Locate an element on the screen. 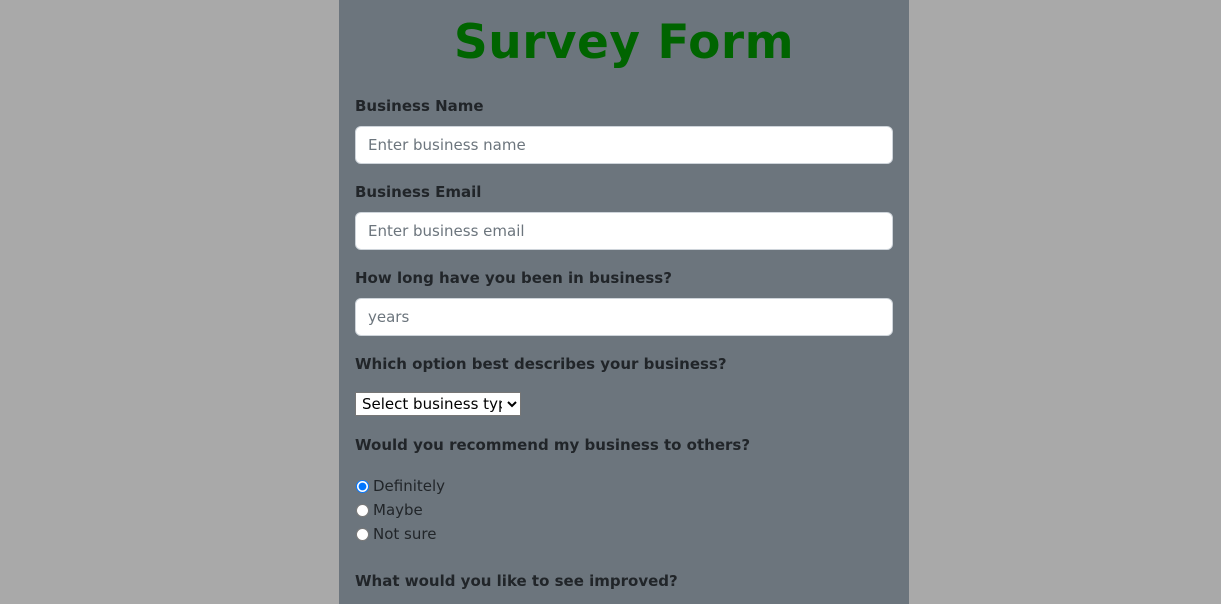  business-type-select: Select business type is located at coordinates (438, 404).